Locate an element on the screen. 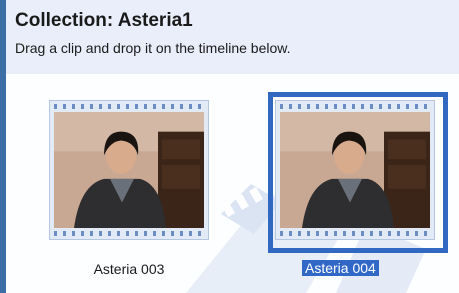  clip-label-selected: Asteria 004 is located at coordinates (340, 268).